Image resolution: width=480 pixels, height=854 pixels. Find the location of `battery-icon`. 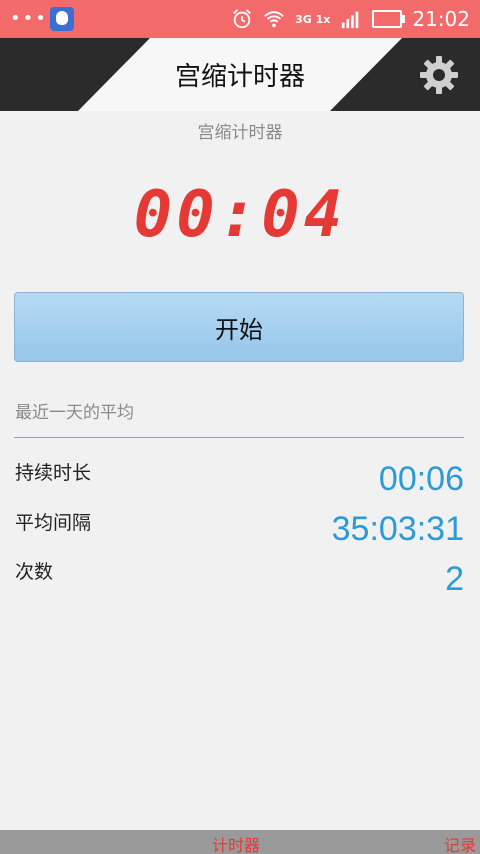

battery-icon is located at coordinates (389, 19).